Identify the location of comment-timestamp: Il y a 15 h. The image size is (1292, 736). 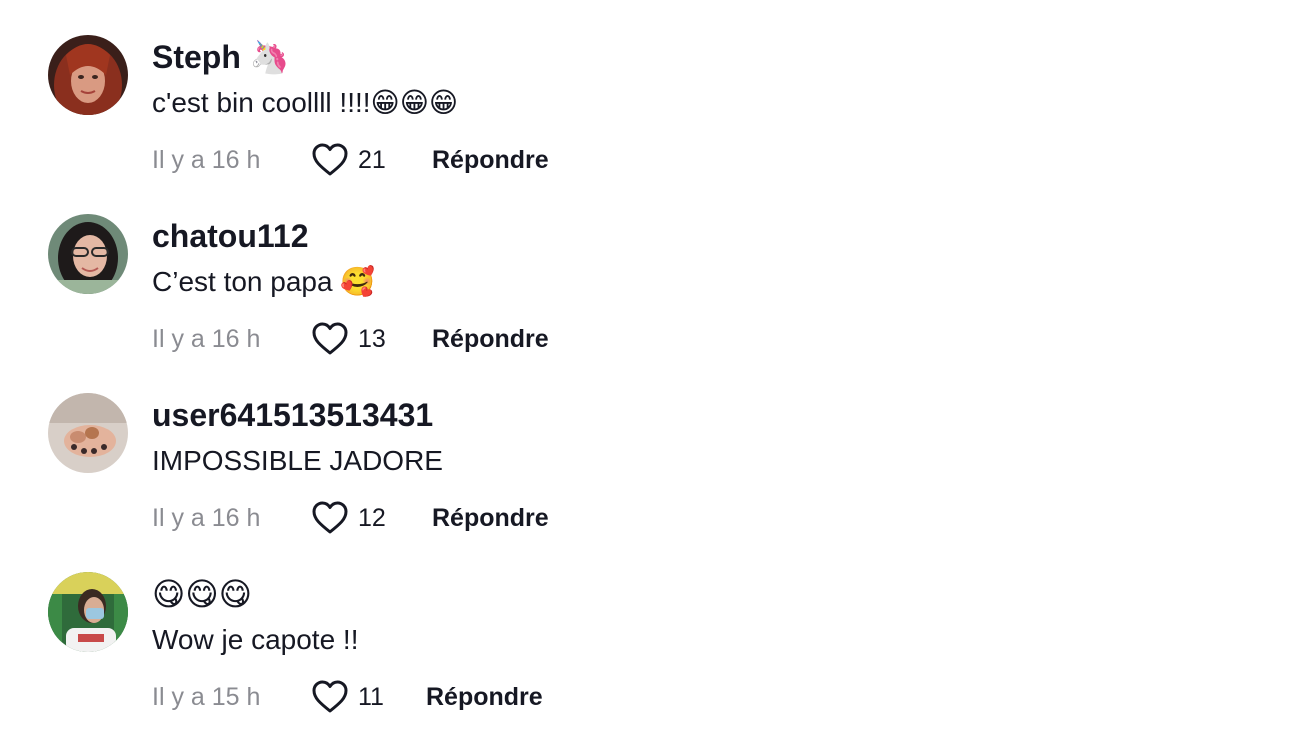
(206, 696).